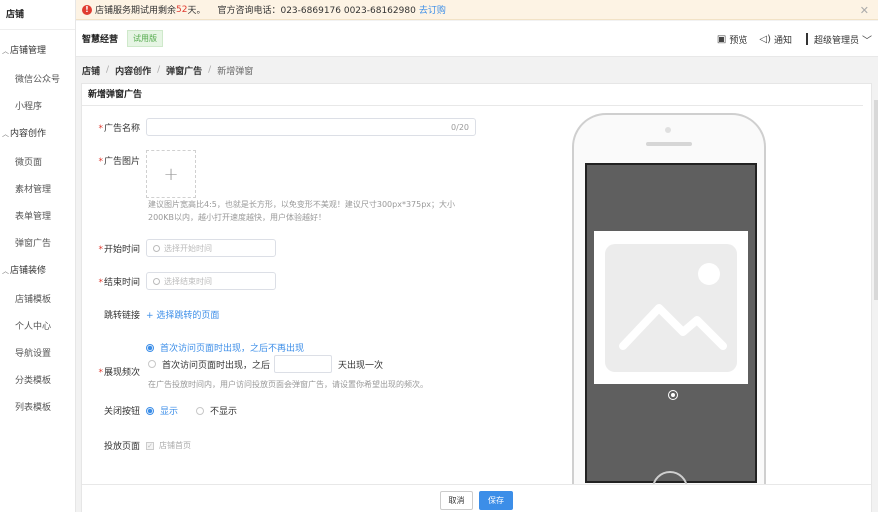 The width and height of the screenshot is (878, 512). What do you see at coordinates (472, 95) in the screenshot?
I see `page-title: 新增弹窗广告` at bounding box center [472, 95].